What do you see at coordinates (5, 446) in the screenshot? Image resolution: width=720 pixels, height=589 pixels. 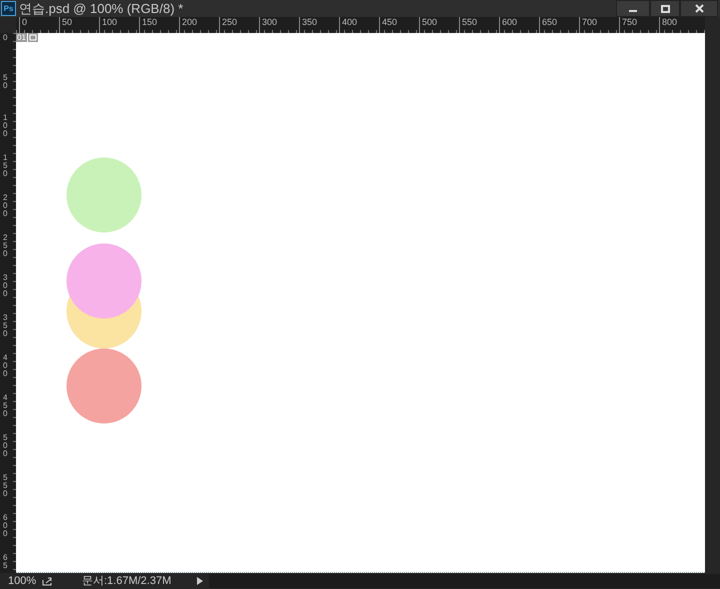 I see `ruler-label: 500` at bounding box center [5, 446].